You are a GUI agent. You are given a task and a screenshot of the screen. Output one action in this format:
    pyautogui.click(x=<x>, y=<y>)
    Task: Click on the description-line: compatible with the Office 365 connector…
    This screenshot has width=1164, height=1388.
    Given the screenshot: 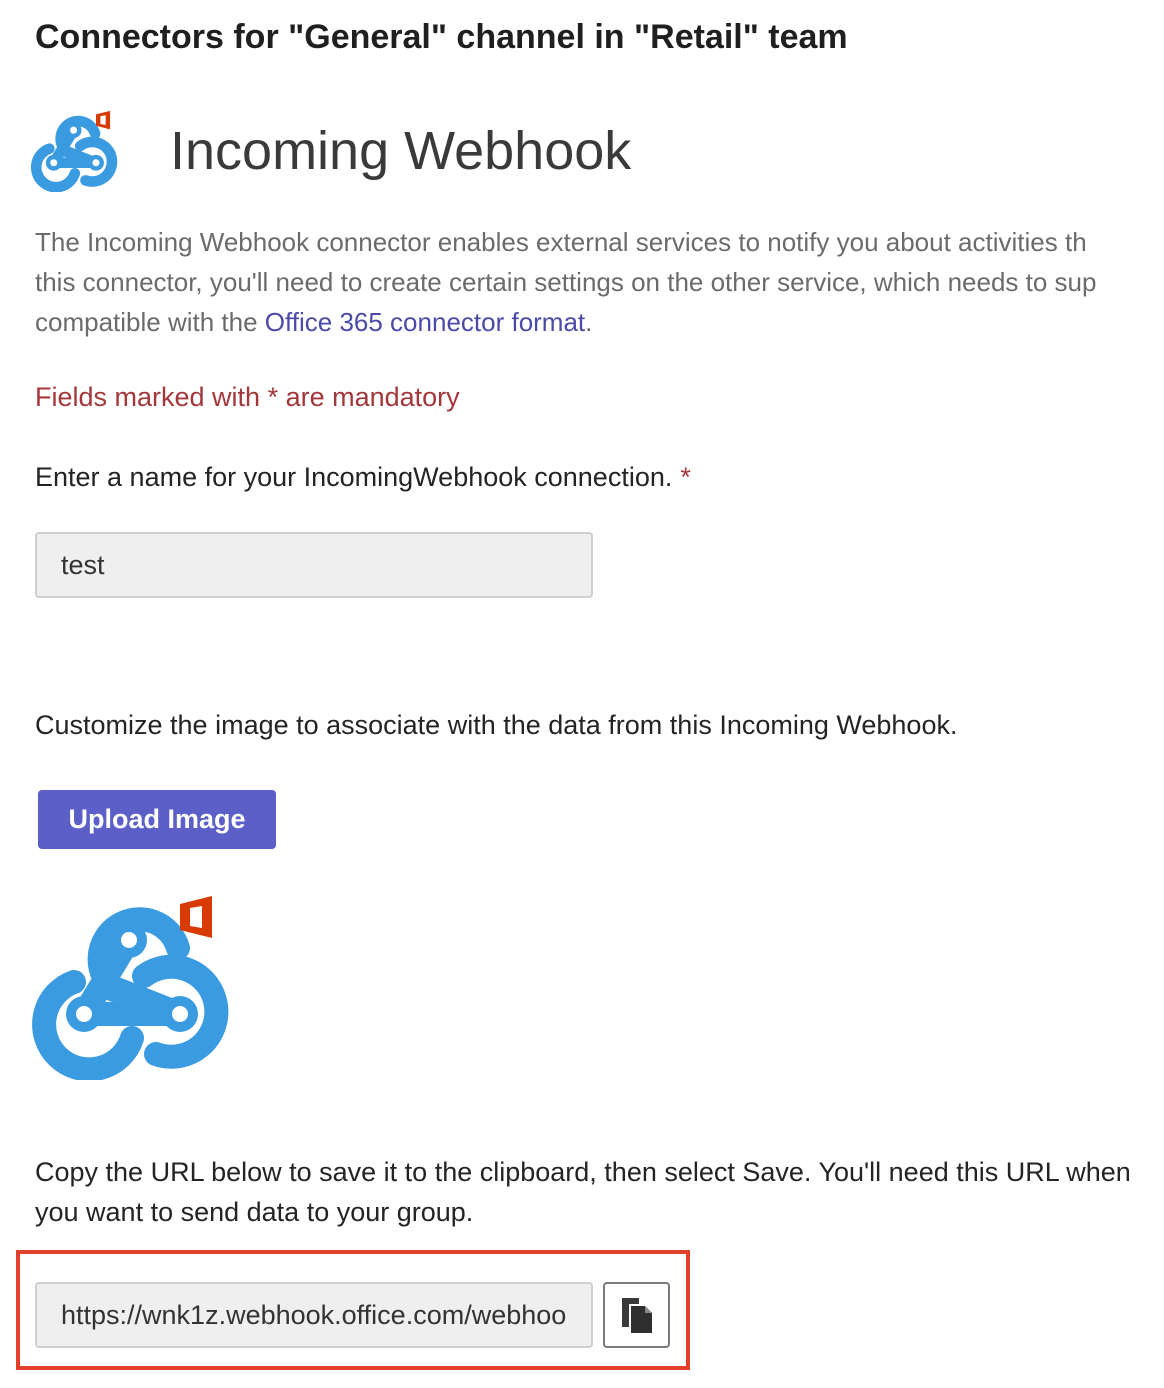 What is the action you would take?
    pyautogui.click(x=599, y=322)
    